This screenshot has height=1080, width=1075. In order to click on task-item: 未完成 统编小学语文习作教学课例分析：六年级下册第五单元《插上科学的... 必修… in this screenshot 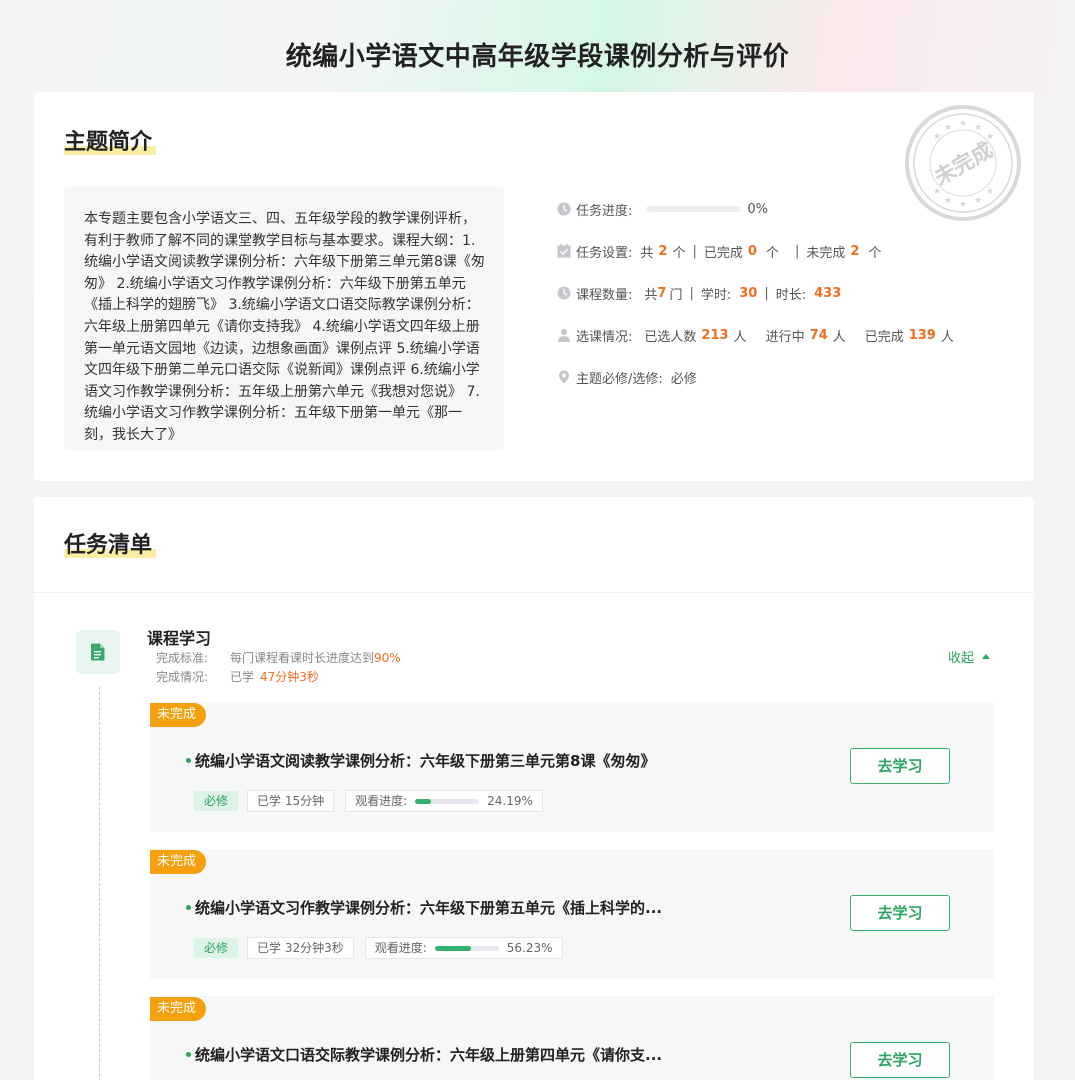, I will do `click(572, 914)`.